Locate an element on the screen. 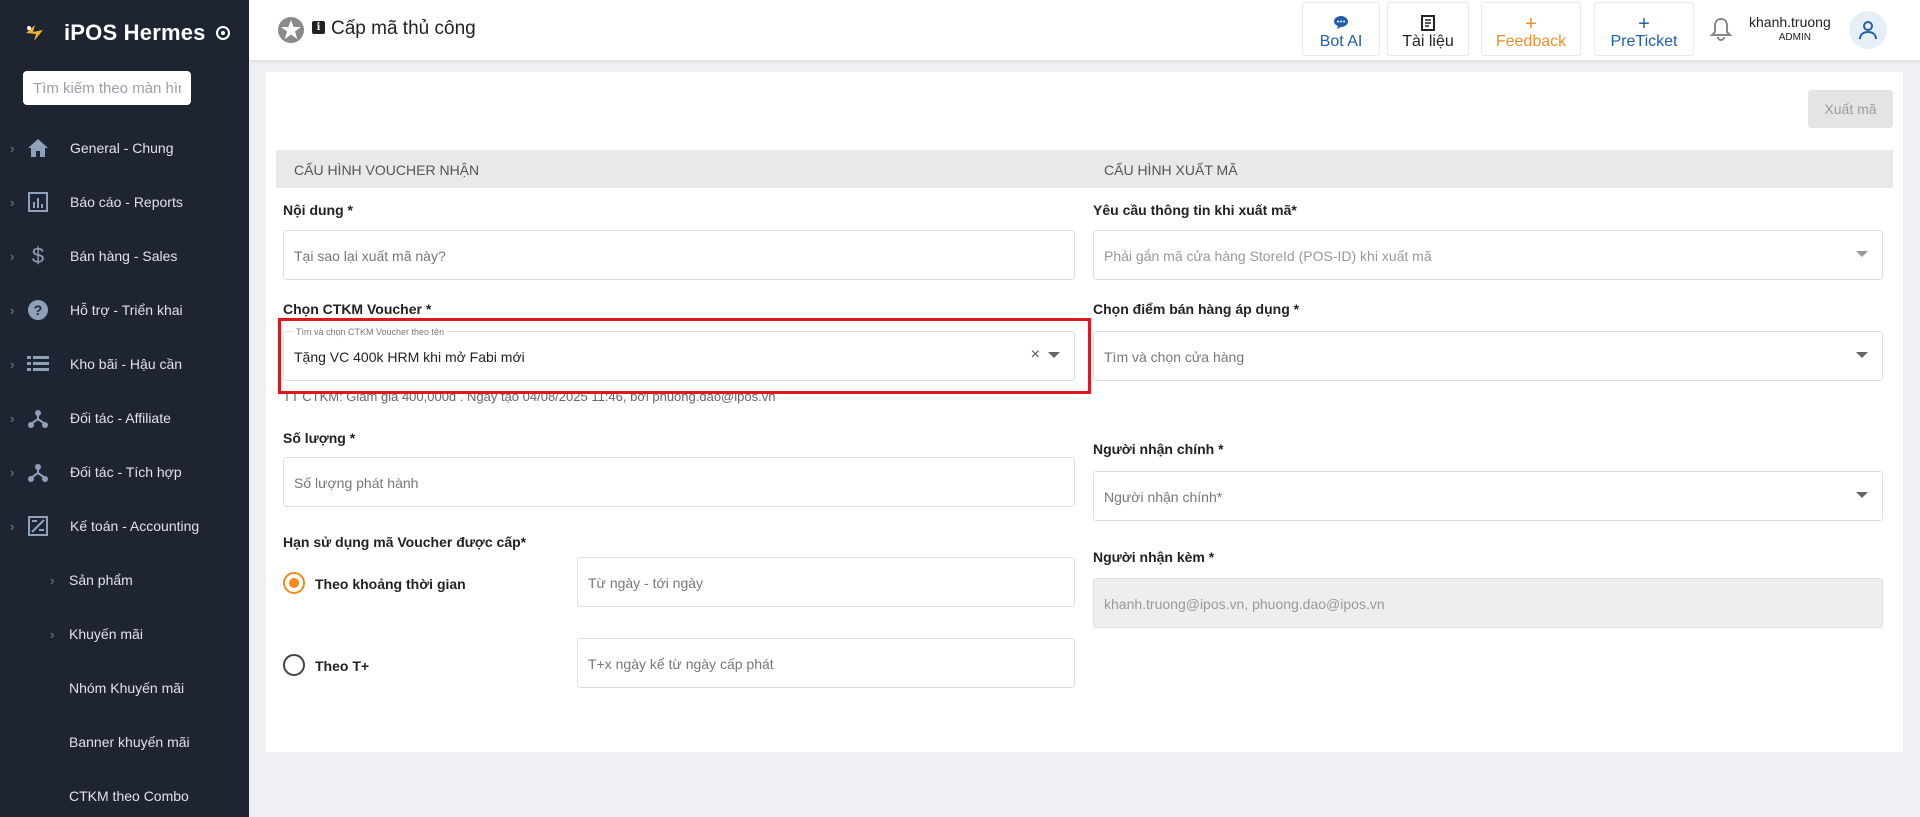 The image size is (1920, 817). main-recipient-label: Người nhận chính * is located at coordinates (1158, 449).